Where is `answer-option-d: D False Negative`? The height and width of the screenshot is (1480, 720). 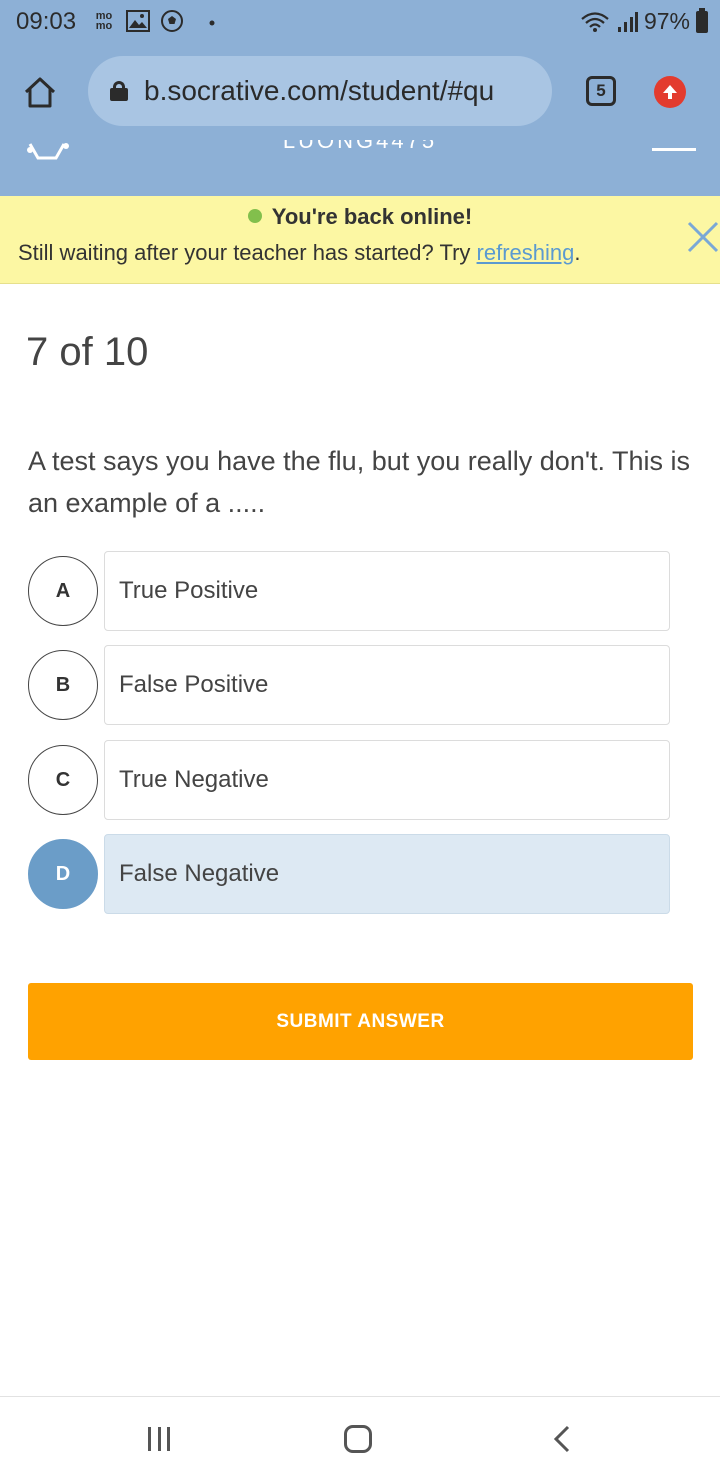
answer-option-d: D False Negative is located at coordinates (349, 874).